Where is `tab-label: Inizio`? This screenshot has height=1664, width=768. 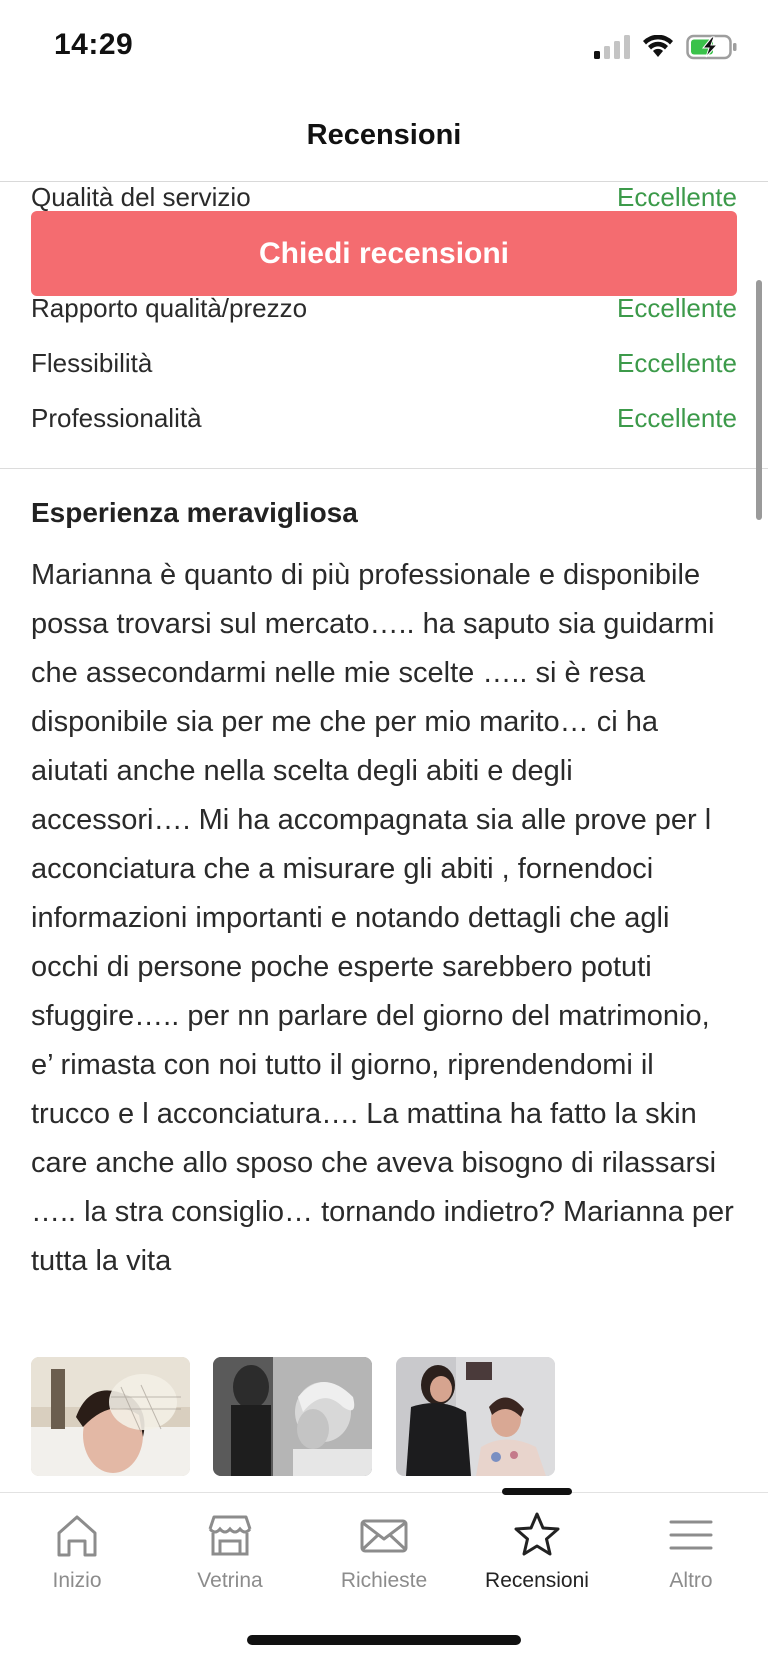
tab-label: Inizio is located at coordinates (77, 1580).